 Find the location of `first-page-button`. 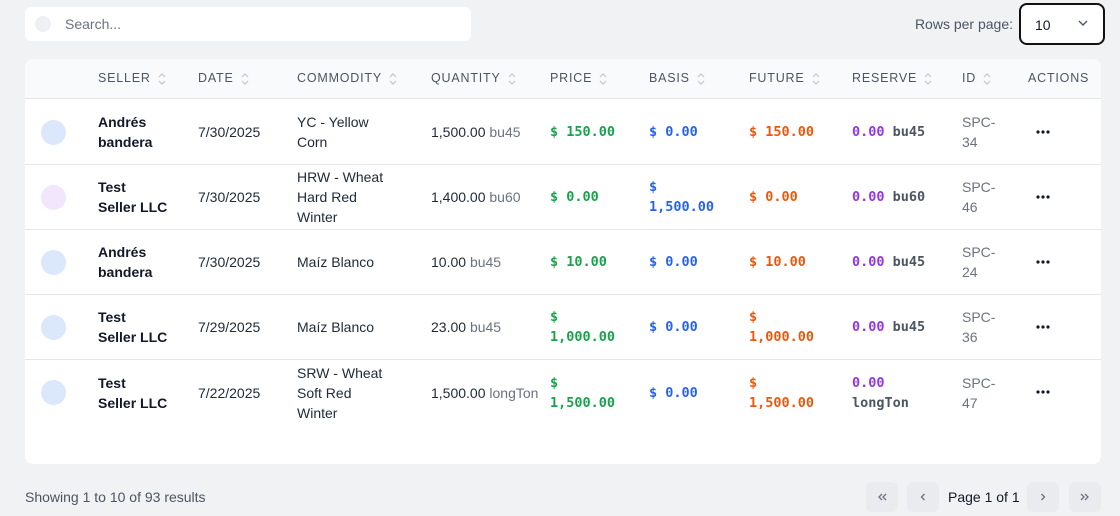

first-page-button is located at coordinates (882, 497).